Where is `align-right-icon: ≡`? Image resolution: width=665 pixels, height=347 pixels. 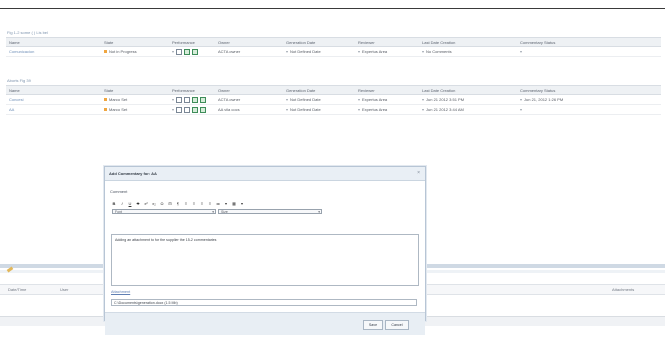 align-right-icon: ≡ is located at coordinates (202, 203).